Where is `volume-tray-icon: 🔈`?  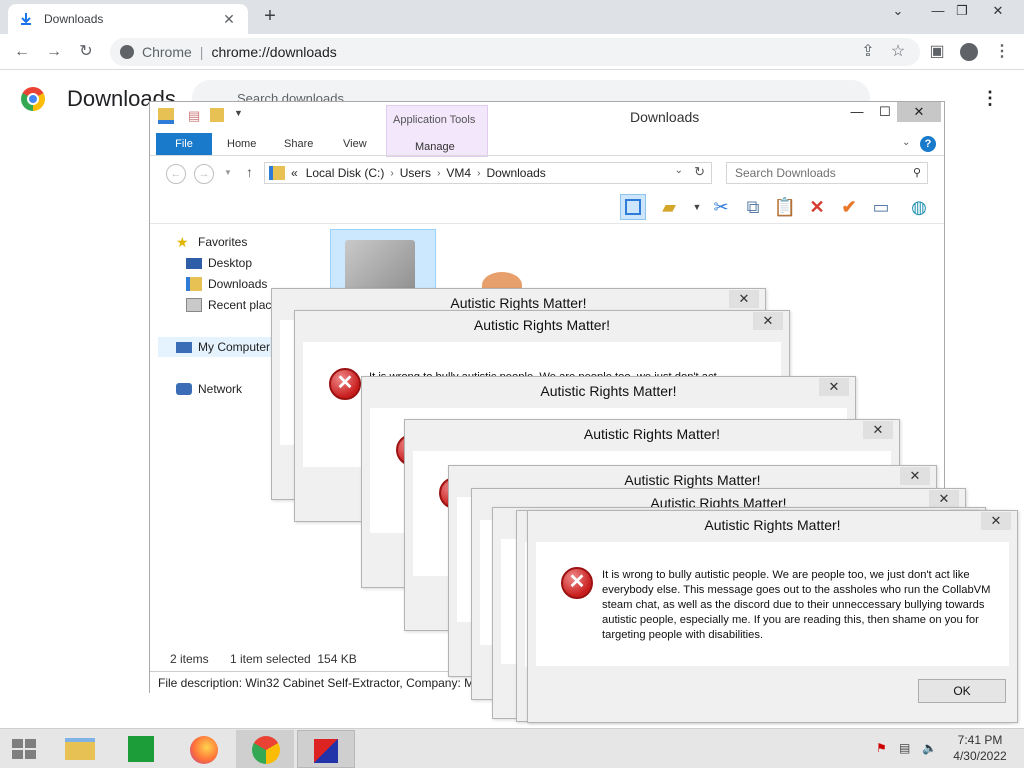 volume-tray-icon: 🔈 is located at coordinates (929, 748).